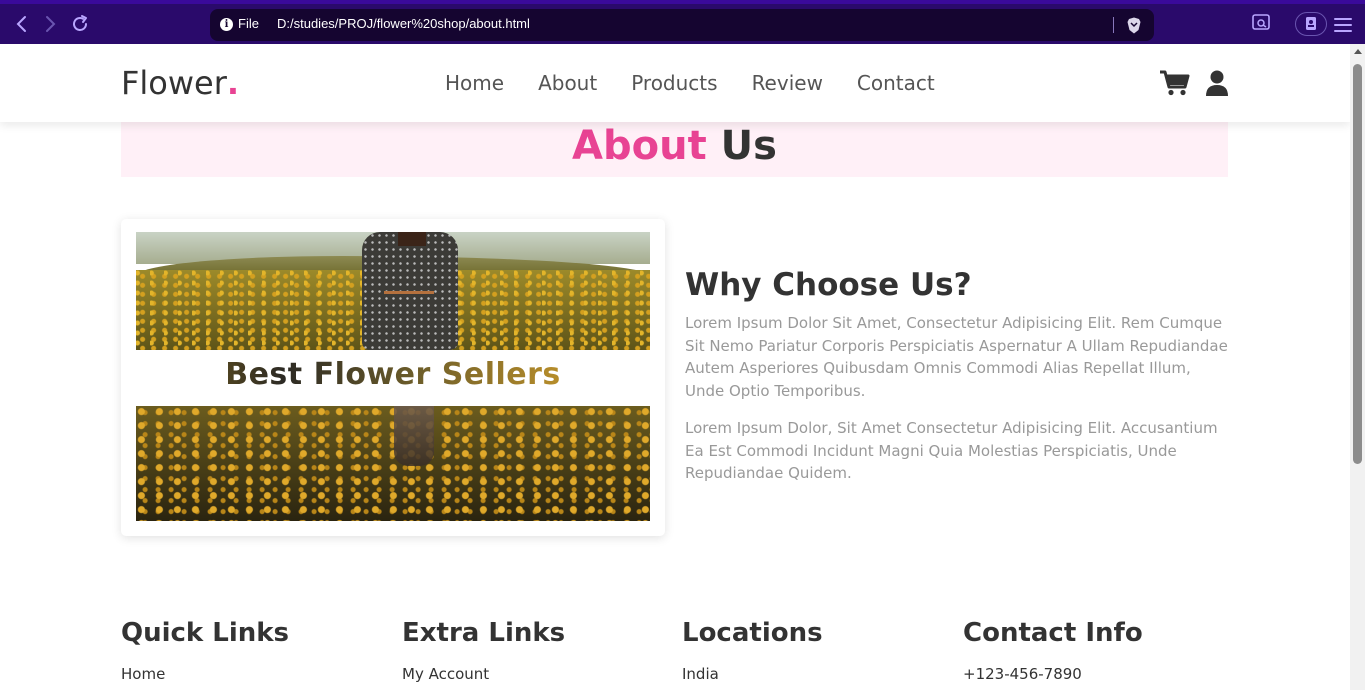 The image size is (1365, 690). I want to click on forward-icon, so click(50, 24).